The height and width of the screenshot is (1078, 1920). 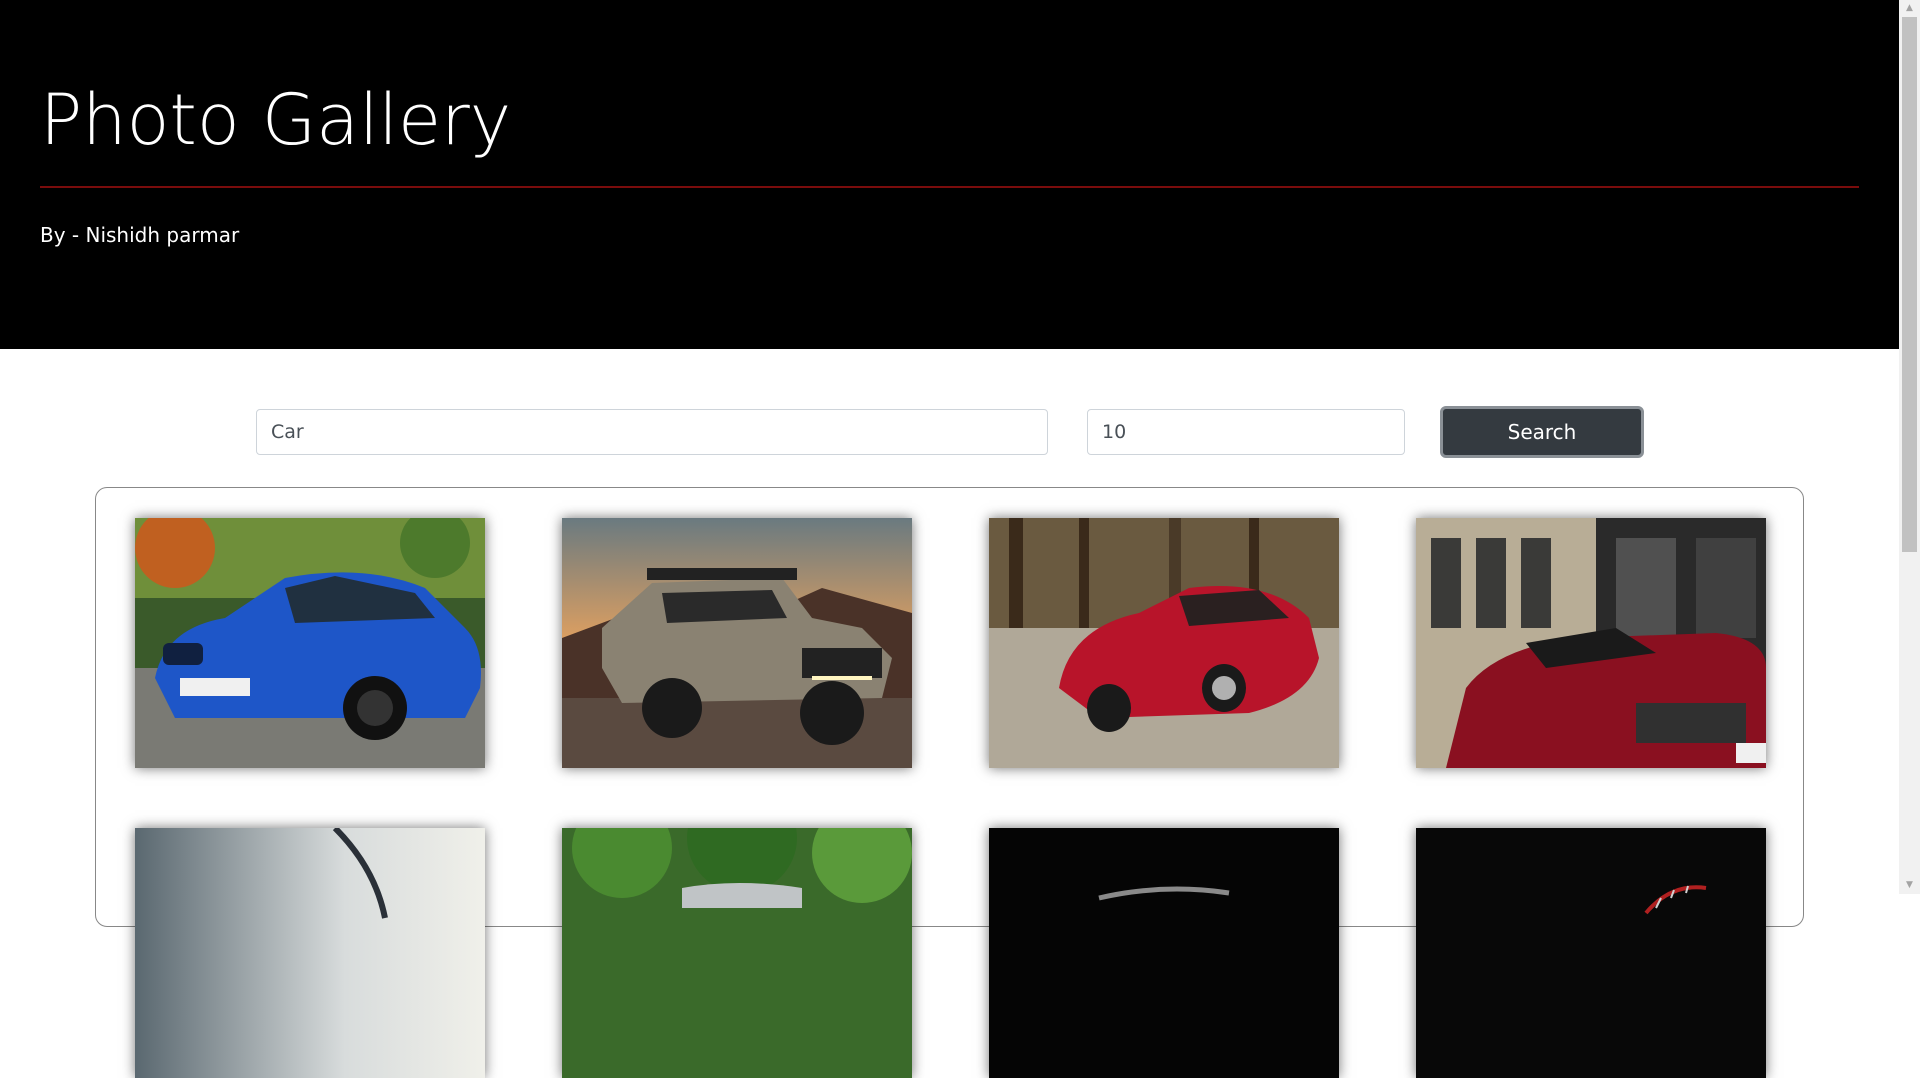 I want to click on red-audi-rear-photo, so click(x=1591, y=643).